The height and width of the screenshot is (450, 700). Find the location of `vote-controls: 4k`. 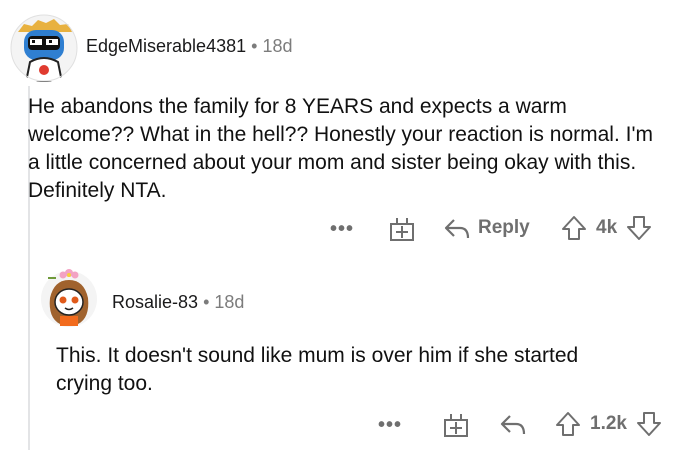

vote-controls: 4k is located at coordinates (606, 228).